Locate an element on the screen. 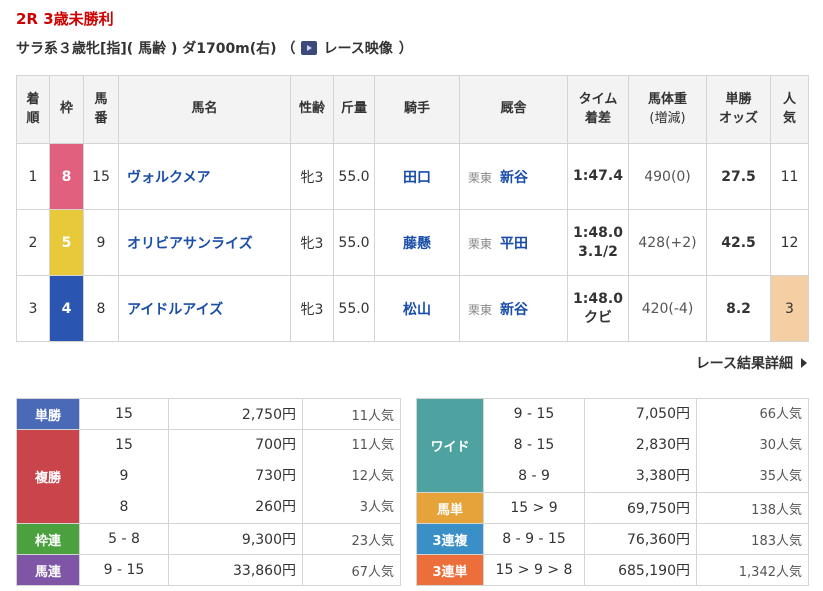 The height and width of the screenshot is (591, 823). trainer-link: 平田 is located at coordinates (514, 244).